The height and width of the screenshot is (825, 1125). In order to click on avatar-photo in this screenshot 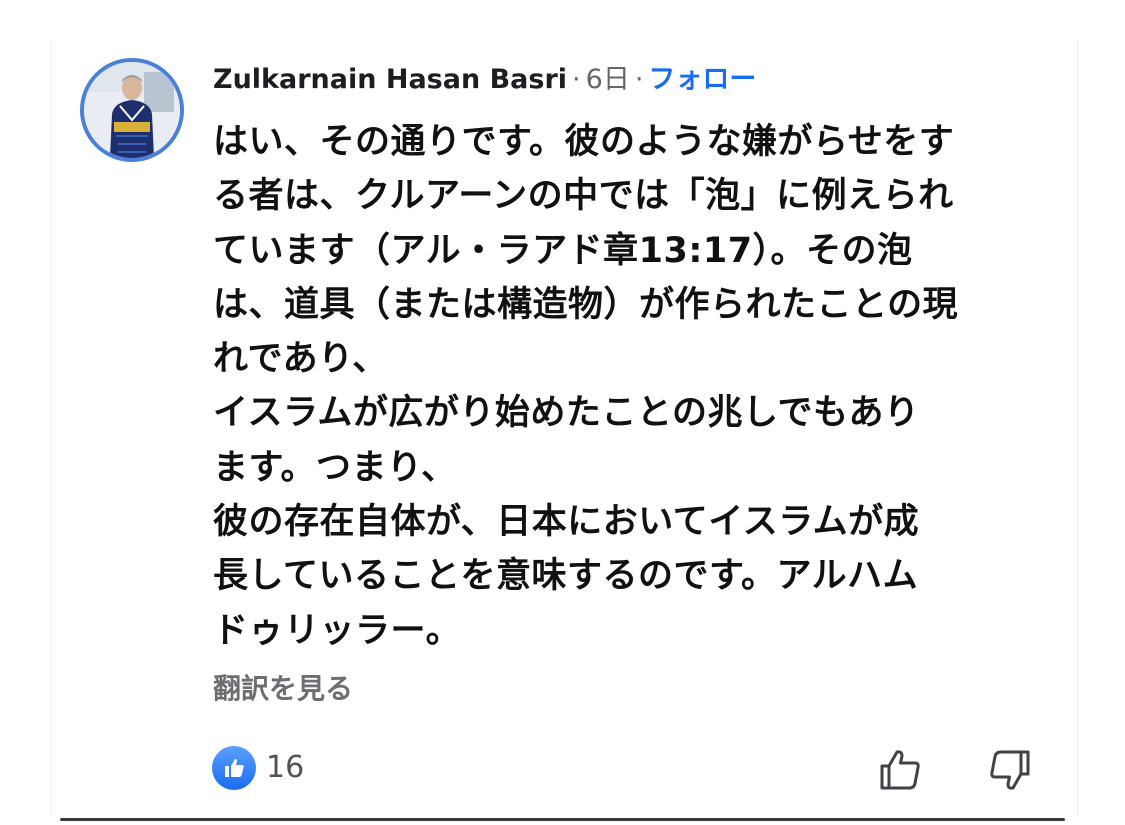, I will do `click(132, 110)`.